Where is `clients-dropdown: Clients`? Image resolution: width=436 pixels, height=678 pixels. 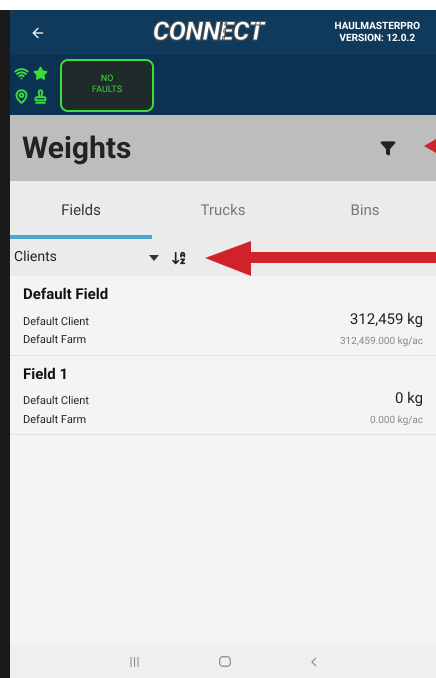 clients-dropdown: Clients is located at coordinates (86, 257).